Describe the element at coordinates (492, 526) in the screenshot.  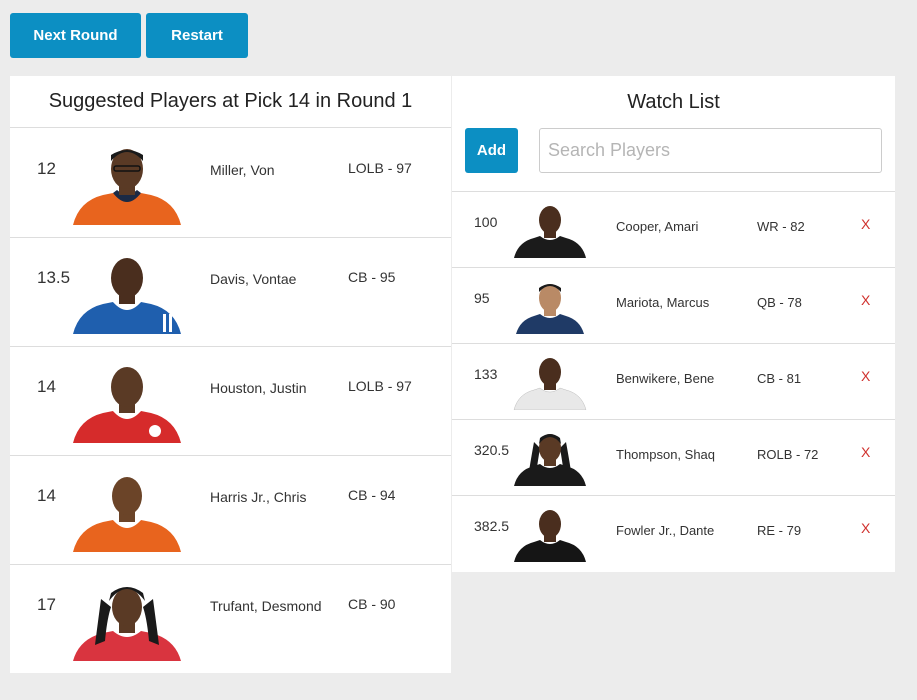
I see `player-rank: 382.5` at that location.